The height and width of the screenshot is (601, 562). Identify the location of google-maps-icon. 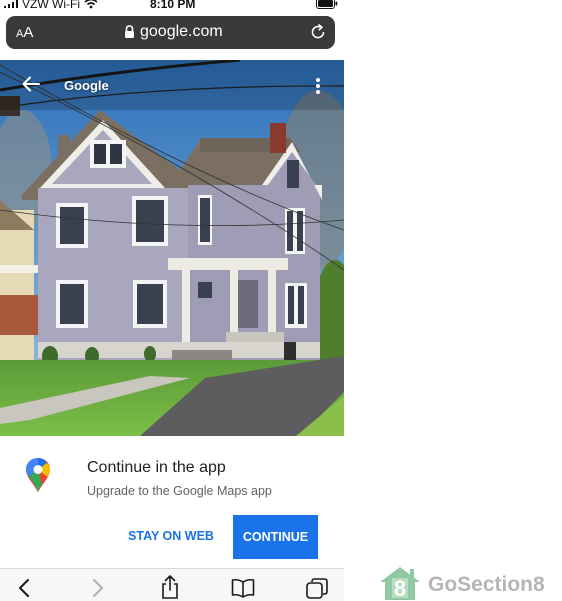
(38, 475).